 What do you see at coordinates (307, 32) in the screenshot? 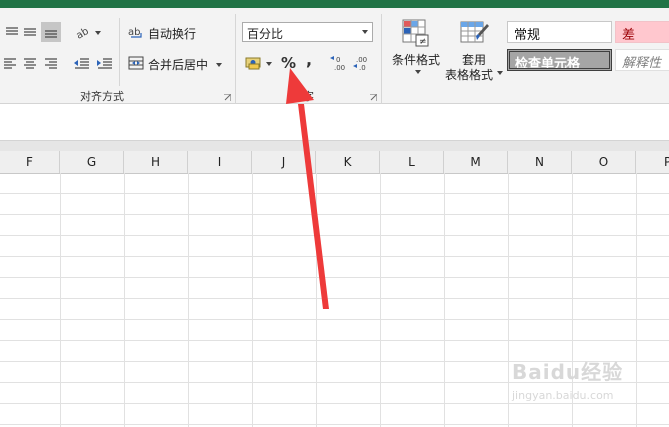
I see `number-format-select: 百分比` at bounding box center [307, 32].